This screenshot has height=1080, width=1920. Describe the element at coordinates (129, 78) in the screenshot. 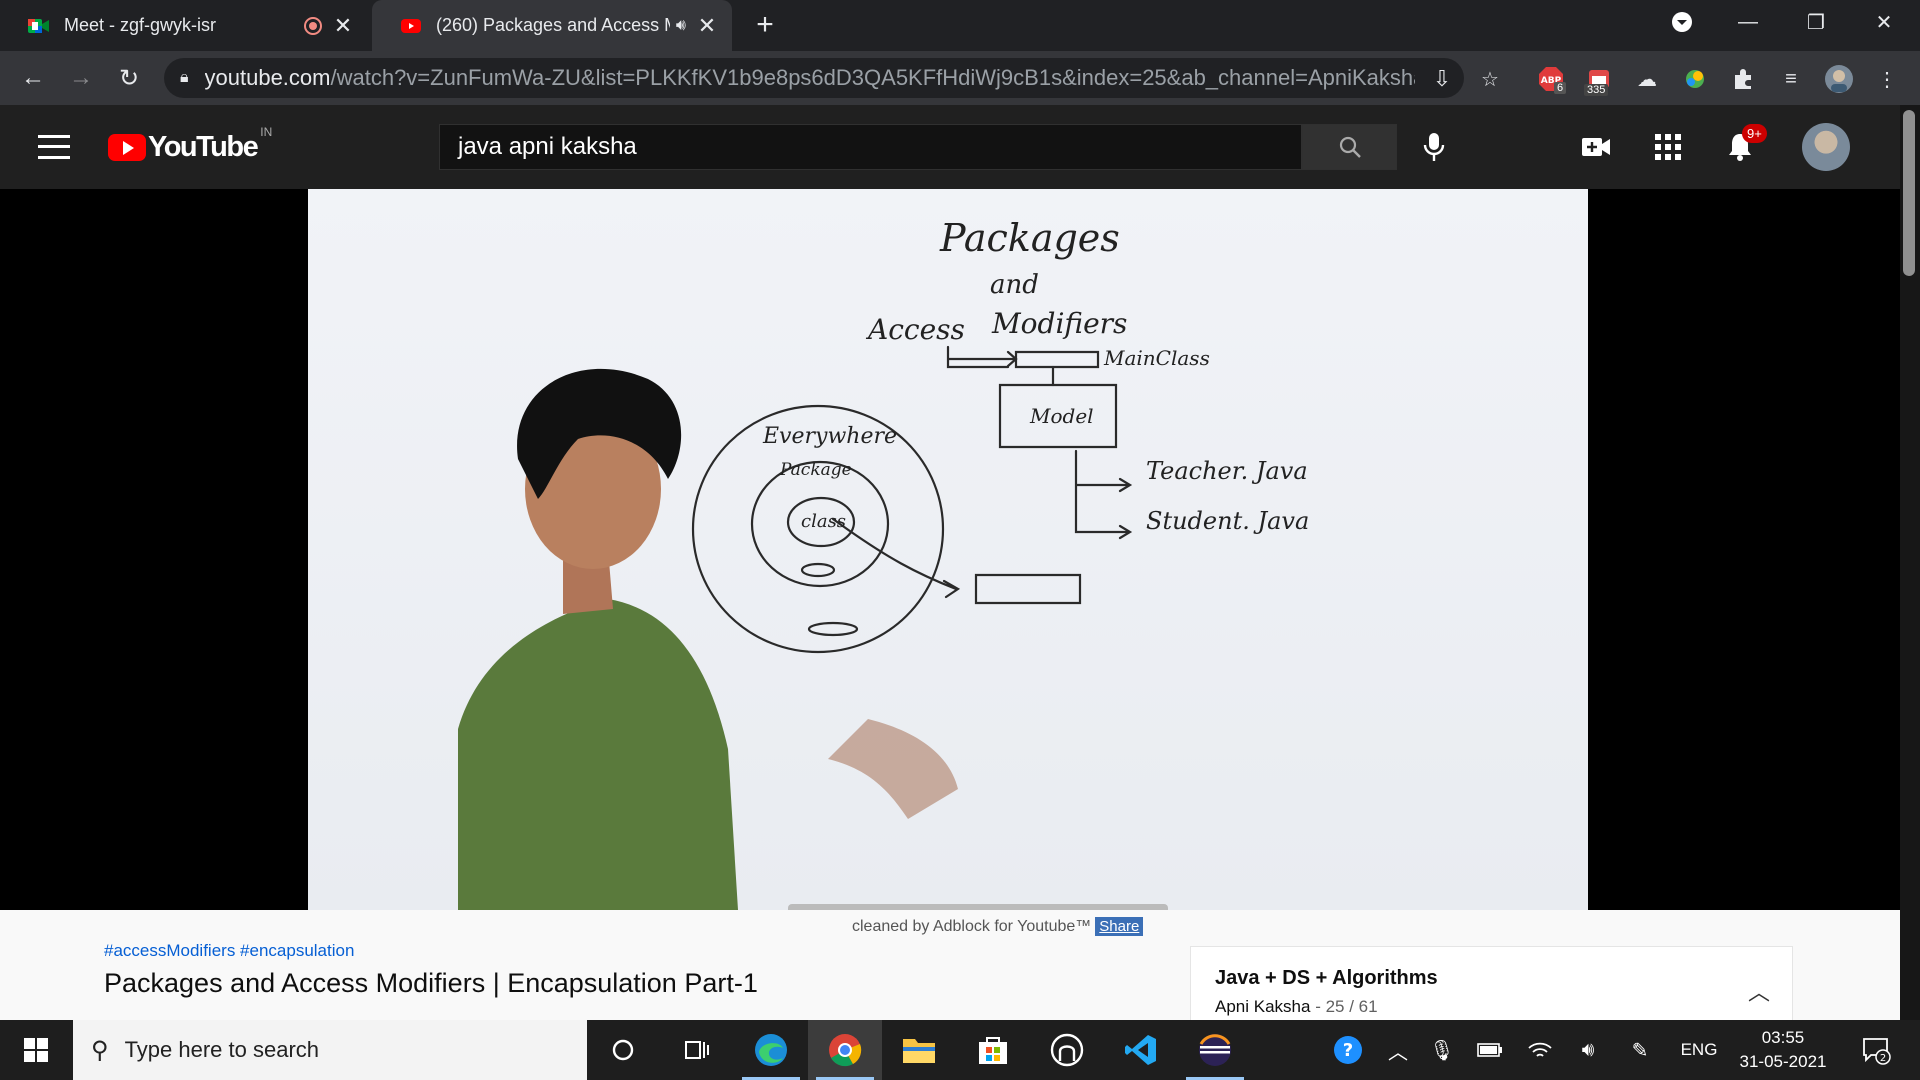

I see `reload-button: ↻` at that location.